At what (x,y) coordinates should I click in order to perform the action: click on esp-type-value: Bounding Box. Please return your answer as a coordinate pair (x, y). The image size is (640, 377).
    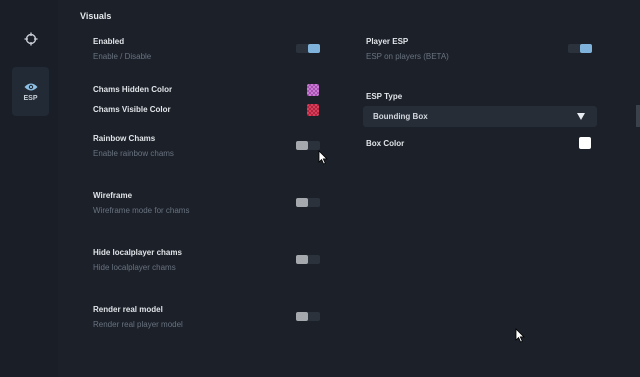
    Looking at the image, I should click on (400, 116).